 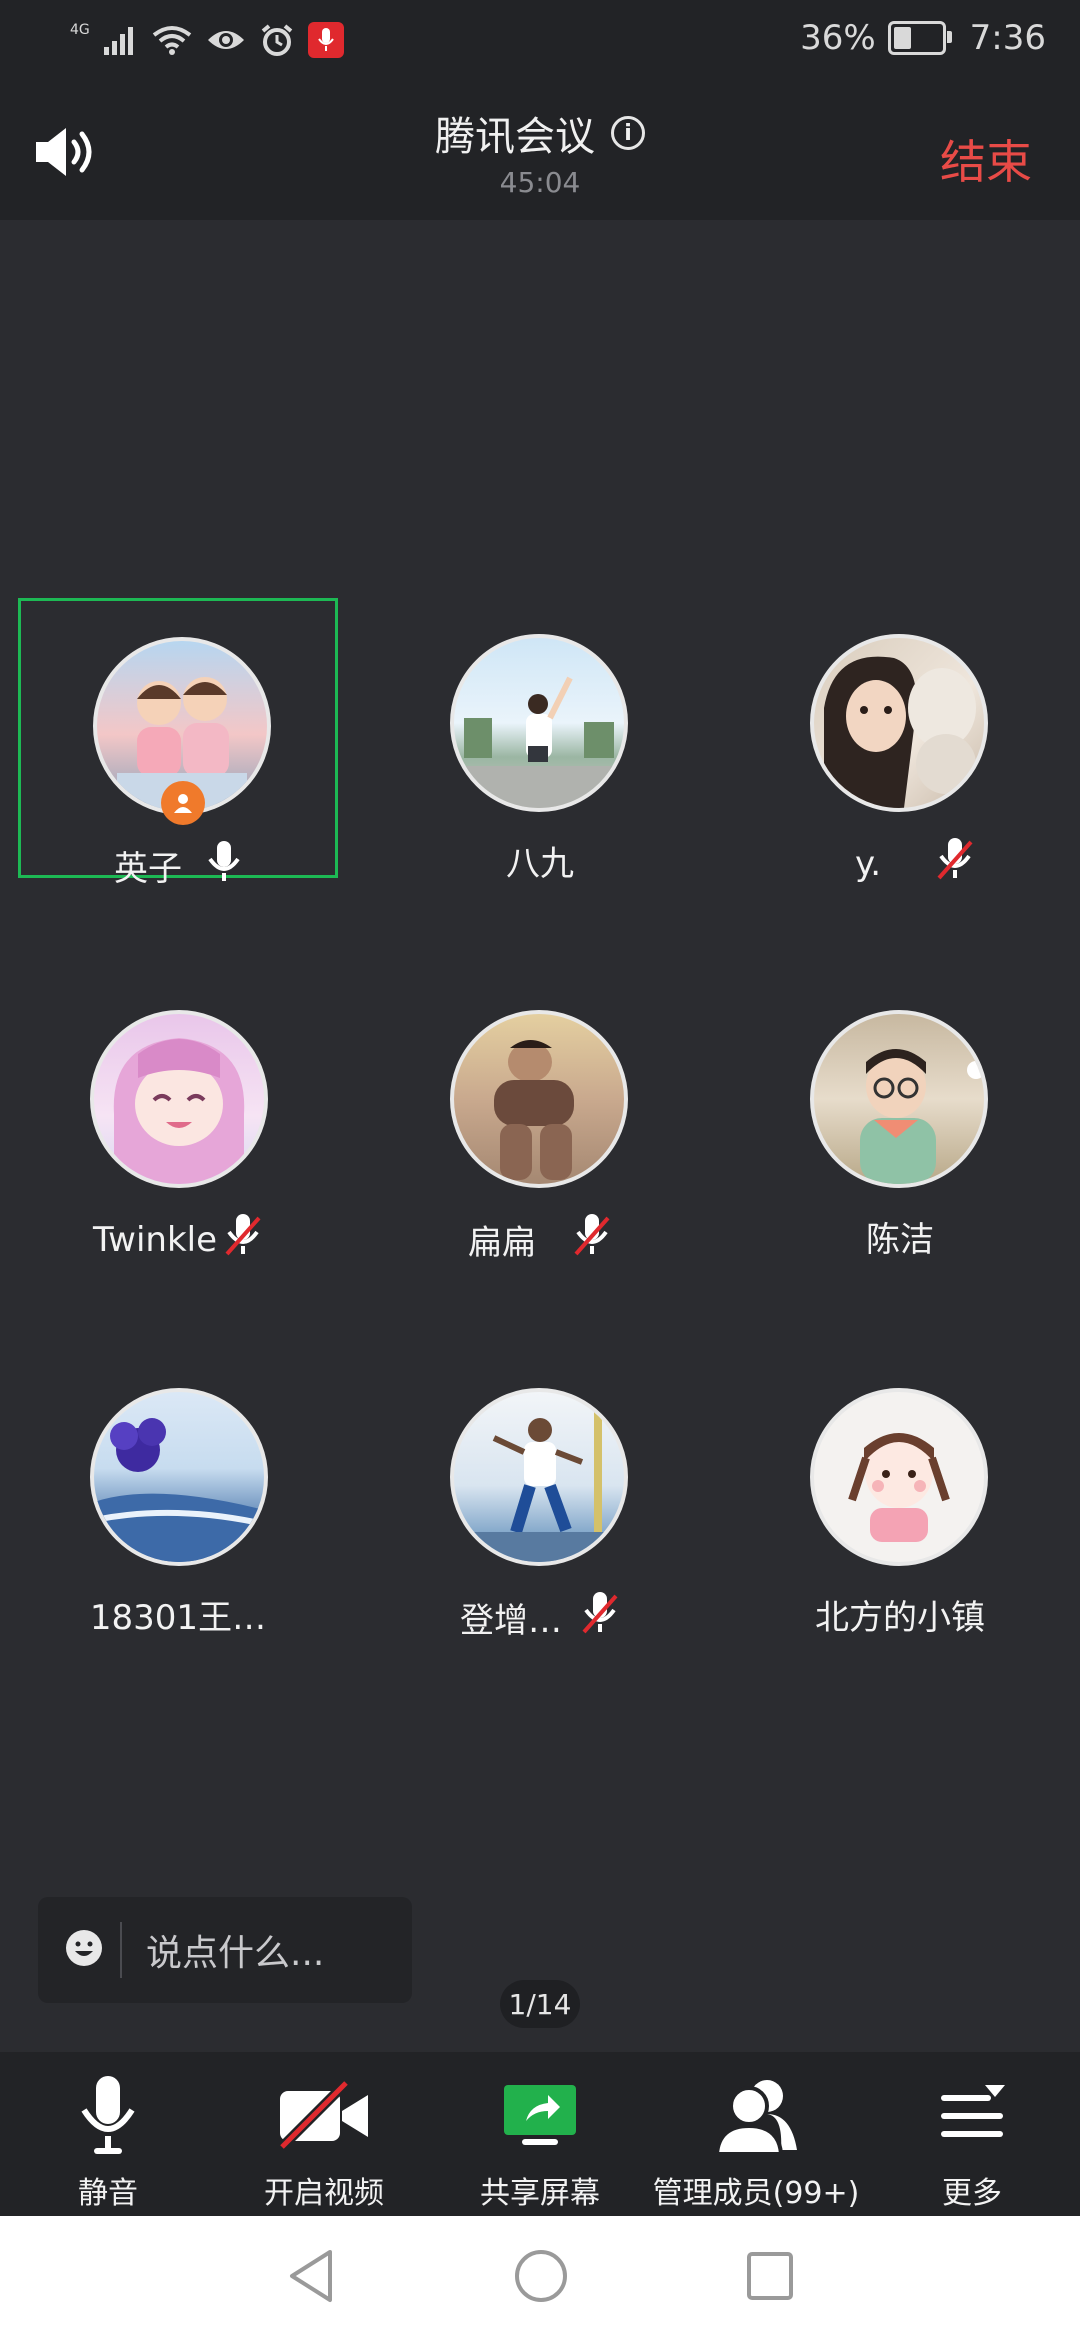 I want to click on alarm-icon, so click(x=277, y=40).